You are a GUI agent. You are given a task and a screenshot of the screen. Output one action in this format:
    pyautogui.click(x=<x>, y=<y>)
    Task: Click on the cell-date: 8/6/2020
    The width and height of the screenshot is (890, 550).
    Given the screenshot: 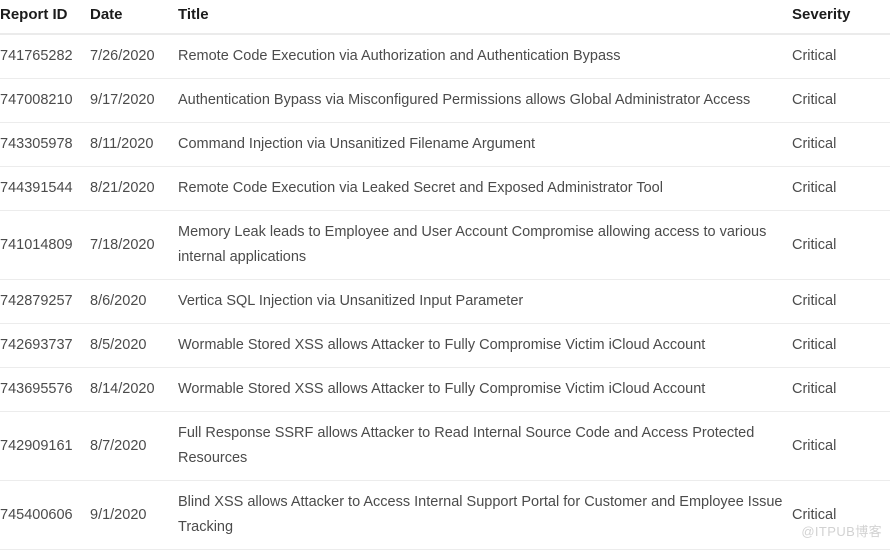 What is the action you would take?
    pyautogui.click(x=134, y=302)
    